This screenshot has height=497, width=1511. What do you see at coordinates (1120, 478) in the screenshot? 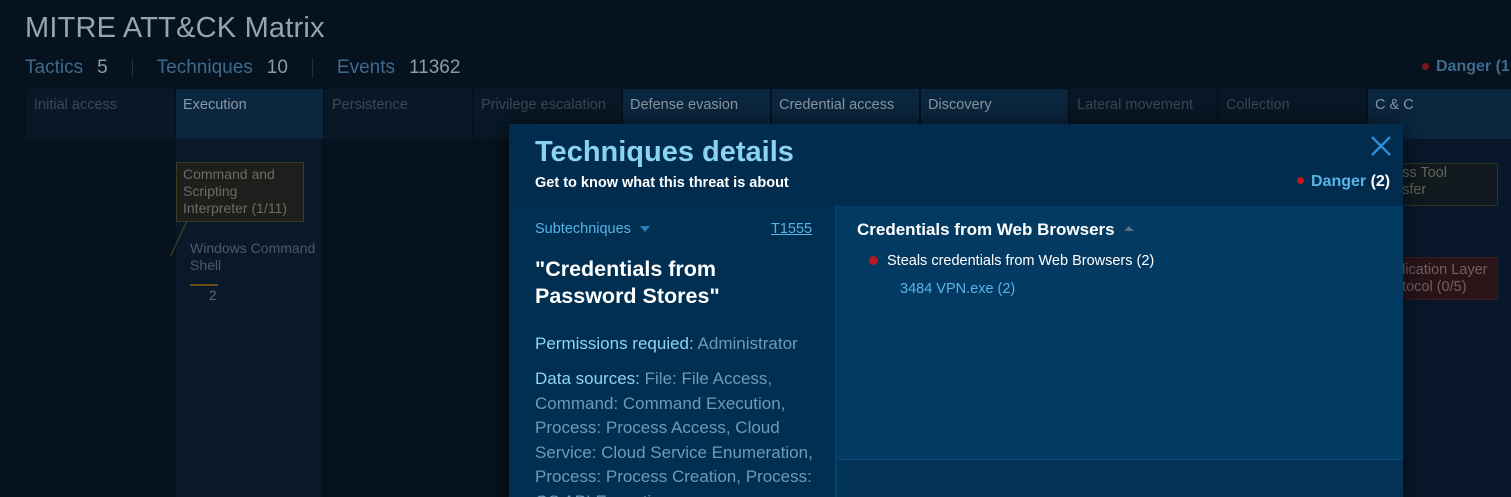
I see `detail-pane-footer` at bounding box center [1120, 478].